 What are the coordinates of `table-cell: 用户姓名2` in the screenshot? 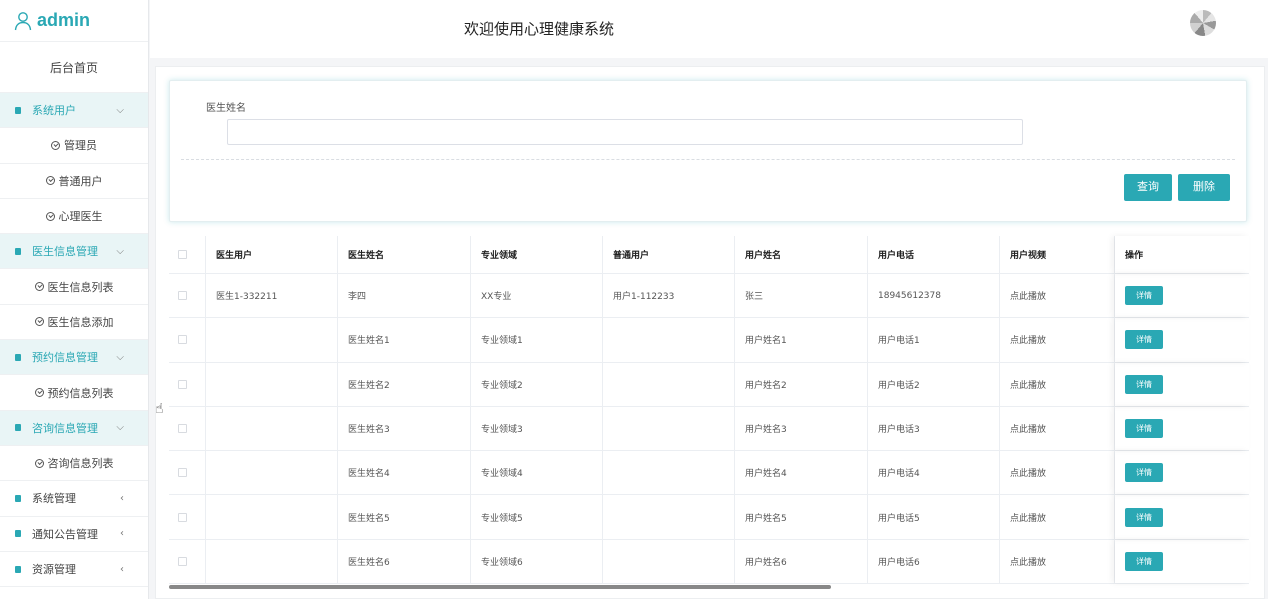 It's located at (801, 384).